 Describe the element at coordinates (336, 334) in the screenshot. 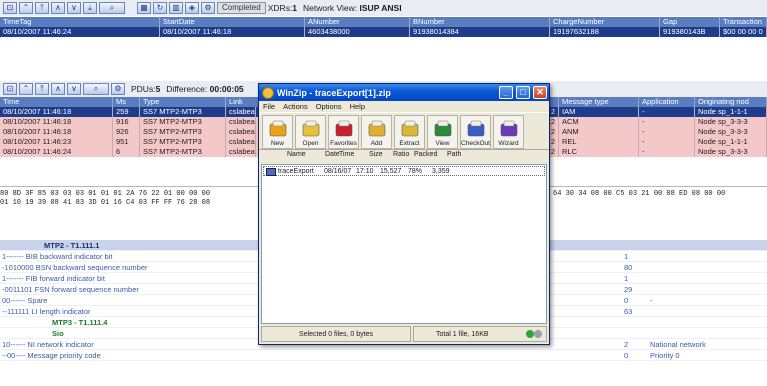

I see `status-selected: Selected 0 files, 0 bytes` at that location.